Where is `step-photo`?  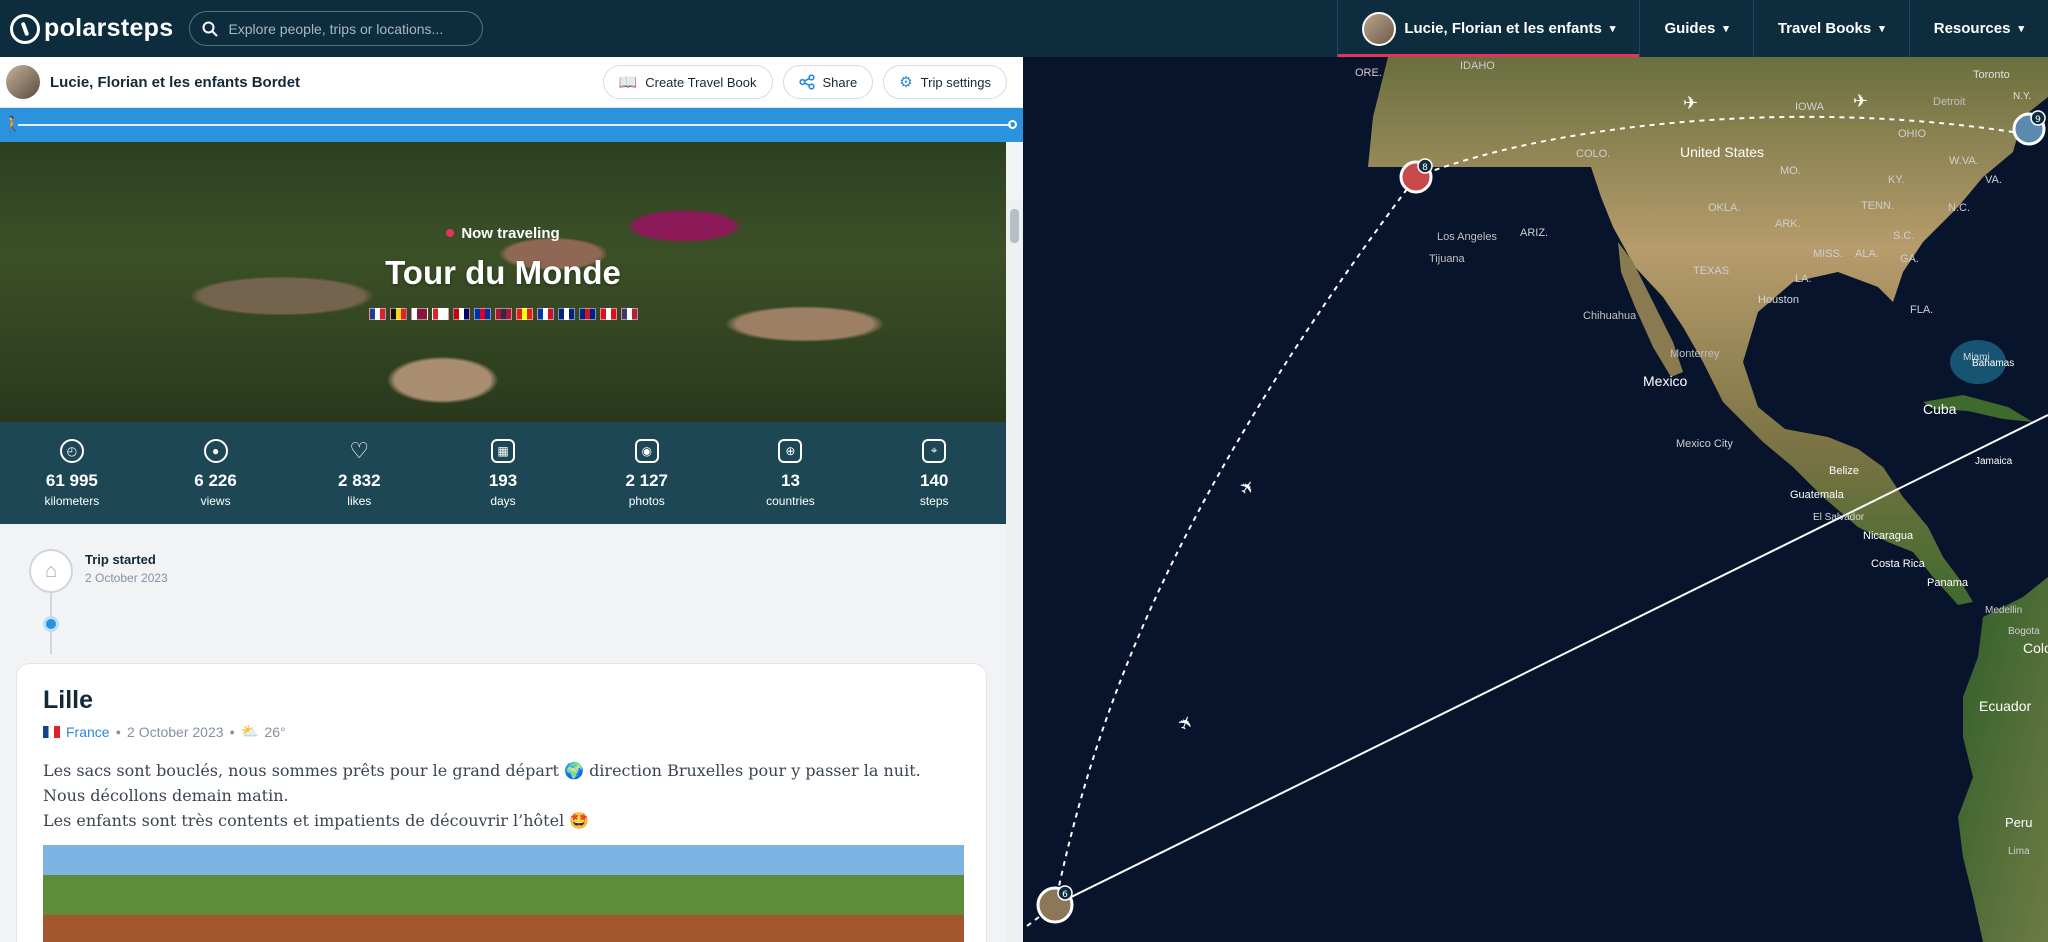
step-photo is located at coordinates (503, 893).